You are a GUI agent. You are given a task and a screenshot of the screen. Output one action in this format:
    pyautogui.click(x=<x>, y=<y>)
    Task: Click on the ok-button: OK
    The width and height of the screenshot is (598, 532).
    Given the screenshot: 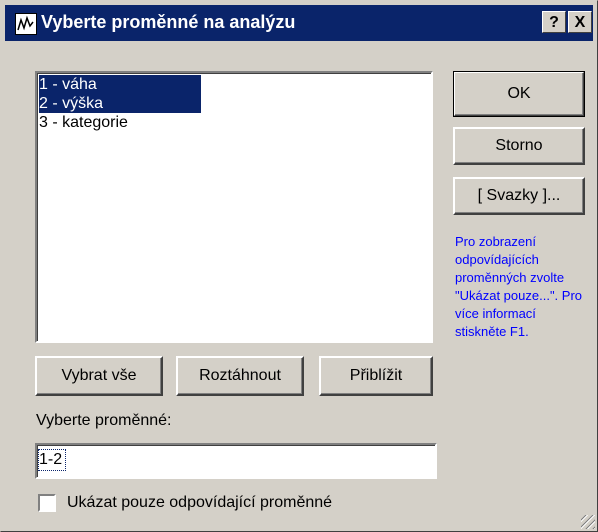 What is the action you would take?
    pyautogui.click(x=519, y=94)
    